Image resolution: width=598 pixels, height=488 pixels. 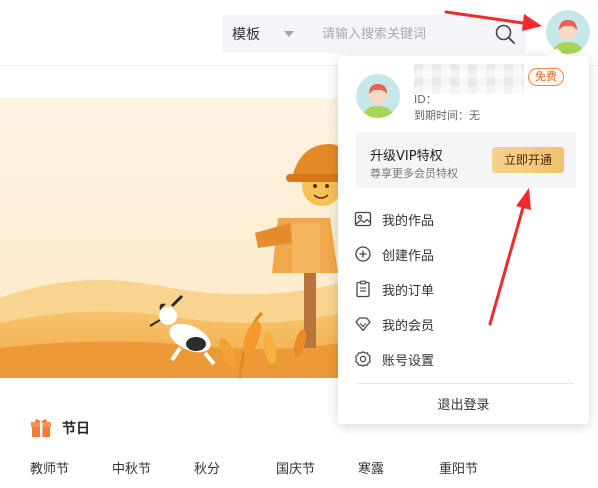 I want to click on festival-link: 国庆节, so click(x=295, y=467).